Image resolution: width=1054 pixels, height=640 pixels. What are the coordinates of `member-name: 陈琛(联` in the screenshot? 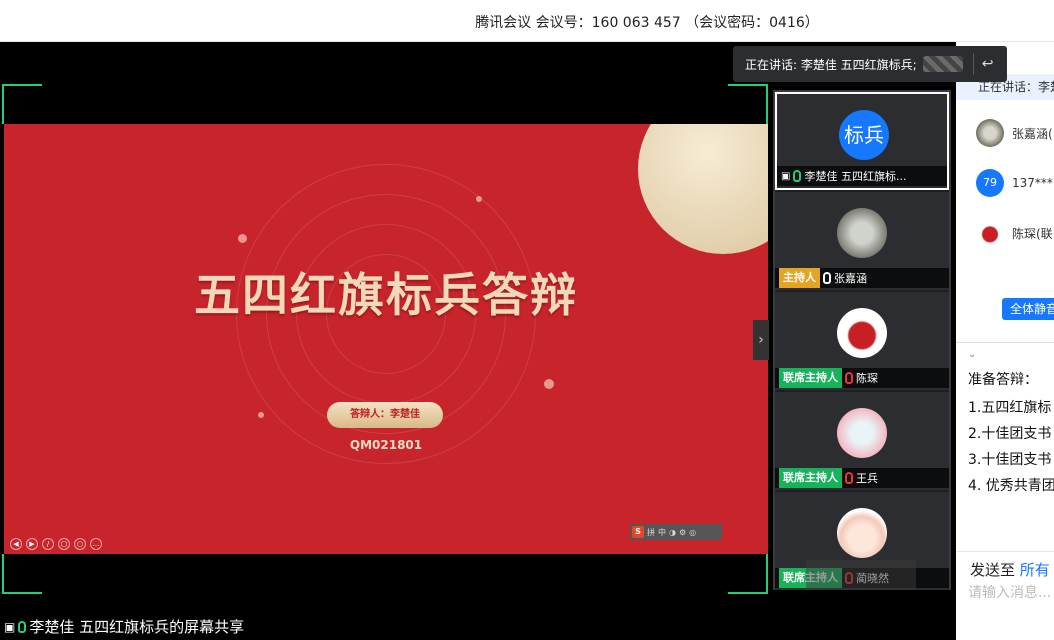 It's located at (1032, 233).